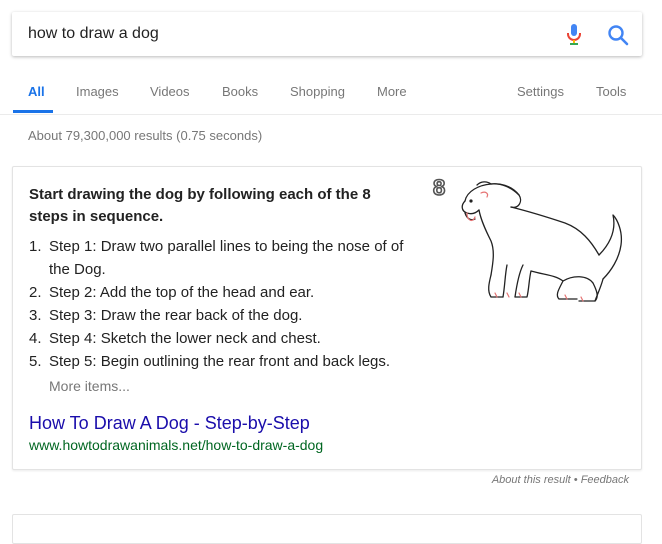 The height and width of the screenshot is (544, 662). Describe the element at coordinates (331, 114) in the screenshot. I see `divider` at that location.